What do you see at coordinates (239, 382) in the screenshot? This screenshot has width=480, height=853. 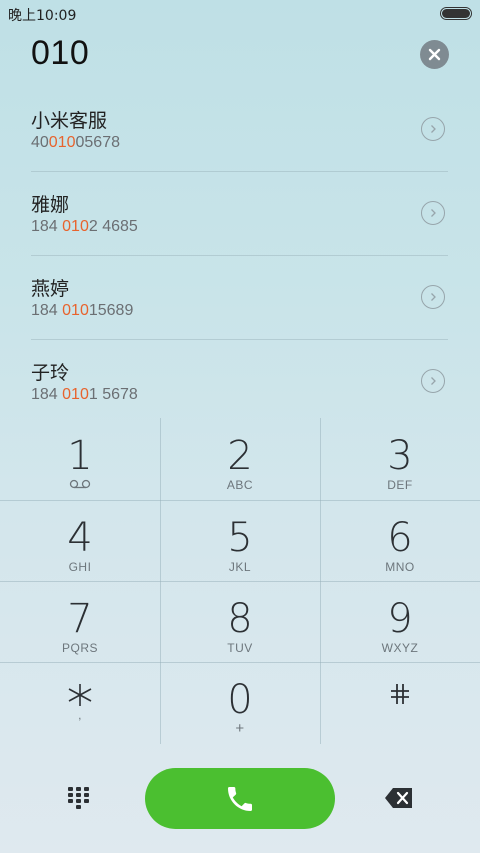 I see `contact-result: 子玲 184 0101 5678` at bounding box center [239, 382].